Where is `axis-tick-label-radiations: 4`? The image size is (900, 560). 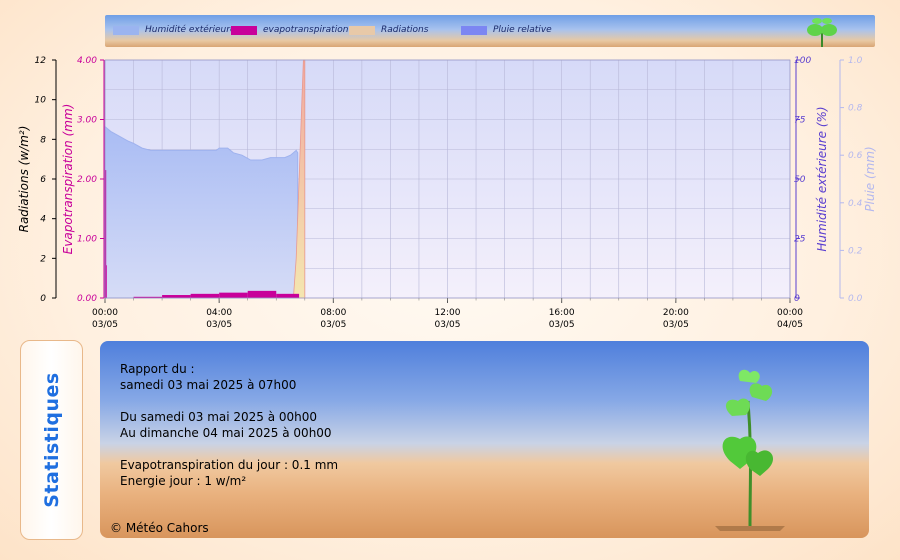
axis-tick-label-radiations: 4 is located at coordinates (43, 220).